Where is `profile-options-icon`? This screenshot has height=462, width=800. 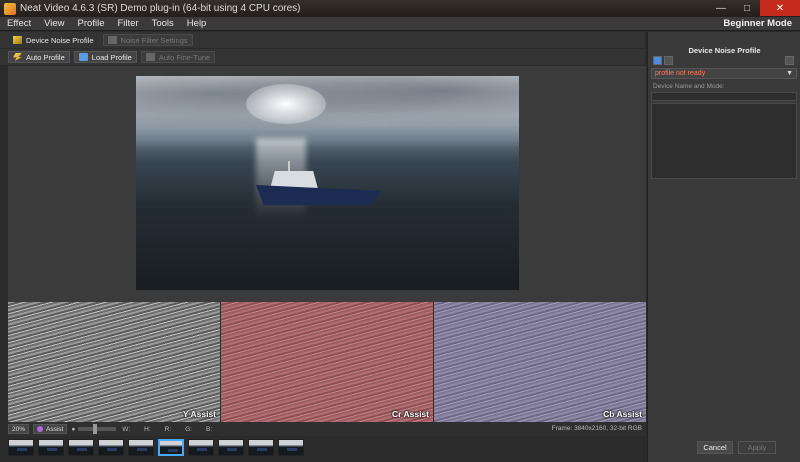
profile-options-icon is located at coordinates (789, 60).